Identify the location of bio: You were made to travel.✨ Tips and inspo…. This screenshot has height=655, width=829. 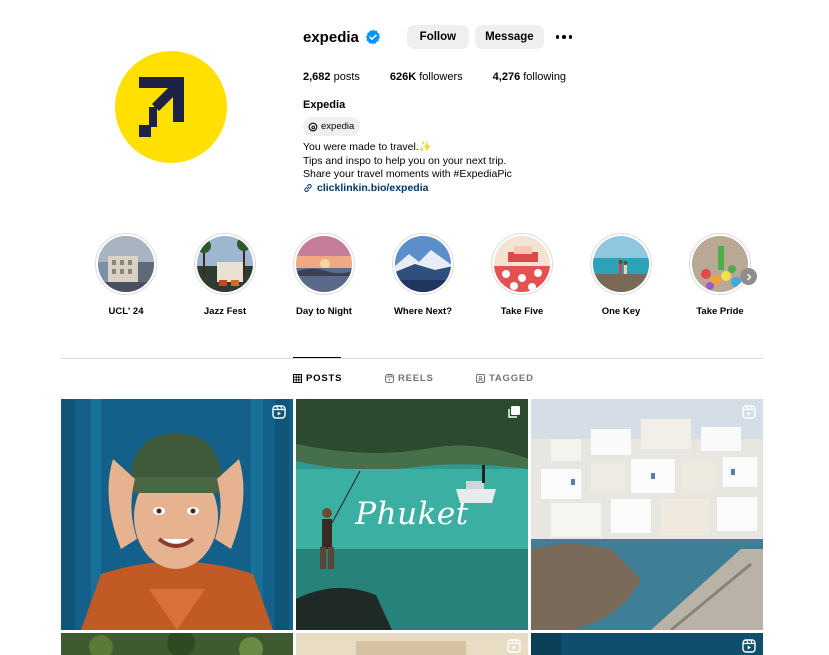
(407, 161).